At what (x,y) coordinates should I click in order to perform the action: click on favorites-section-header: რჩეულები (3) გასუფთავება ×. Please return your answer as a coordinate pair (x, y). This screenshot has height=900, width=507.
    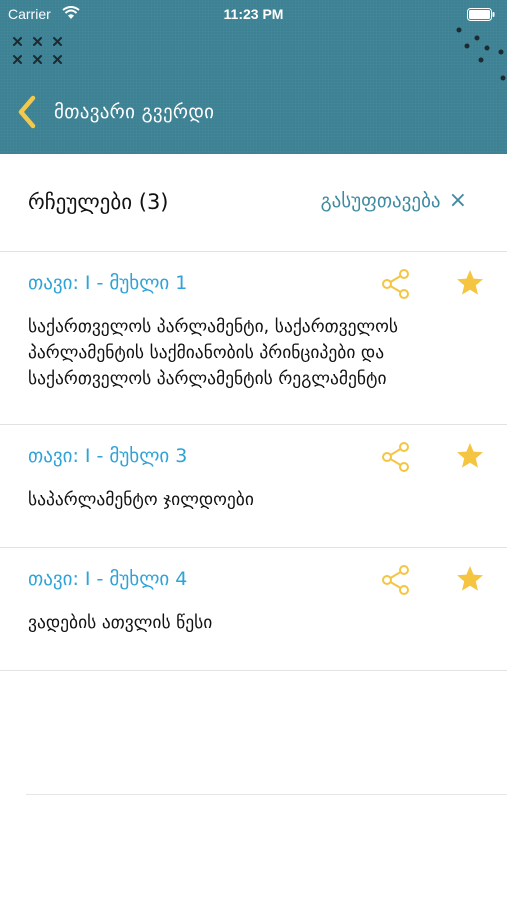
    Looking at the image, I should click on (253, 203).